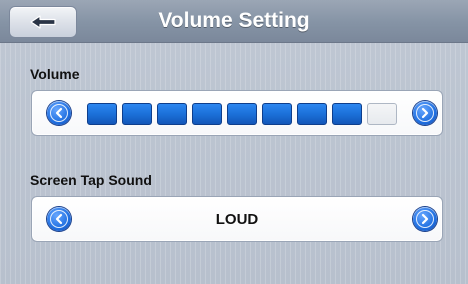 The image size is (468, 284). I want to click on tap-sound-next-button, so click(425, 219).